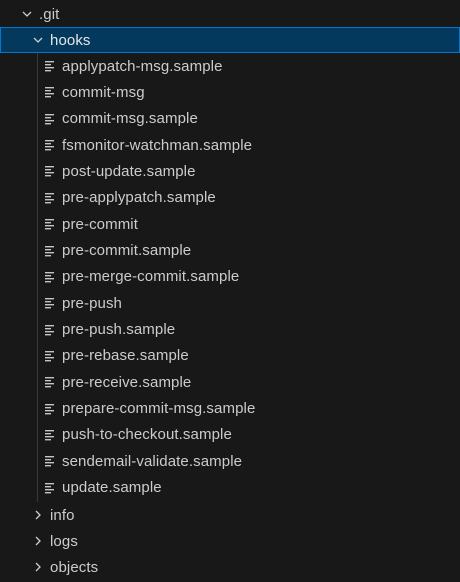  I want to click on file-item: pre-rebase.sample, so click(230, 356).